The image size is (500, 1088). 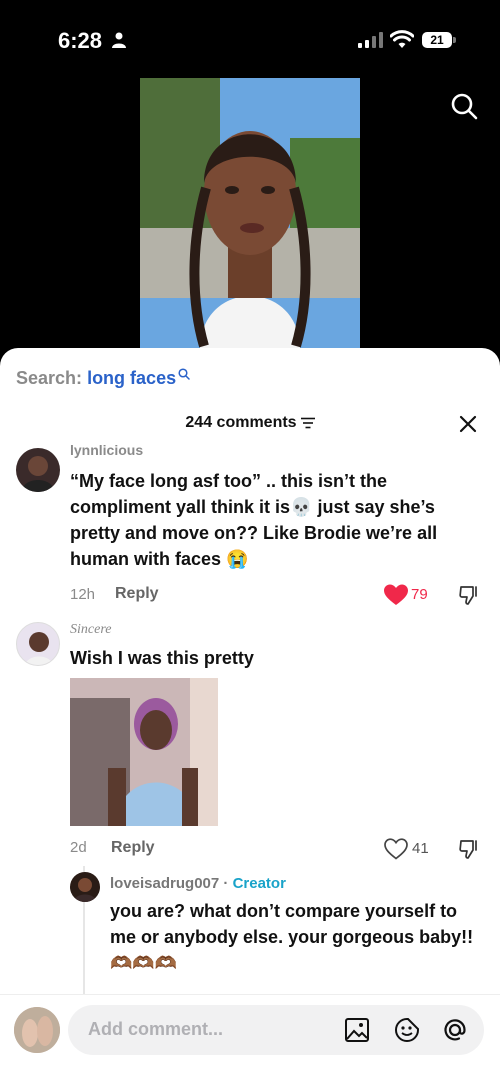 I want to click on comments-header: 244 comments, so click(x=250, y=423).